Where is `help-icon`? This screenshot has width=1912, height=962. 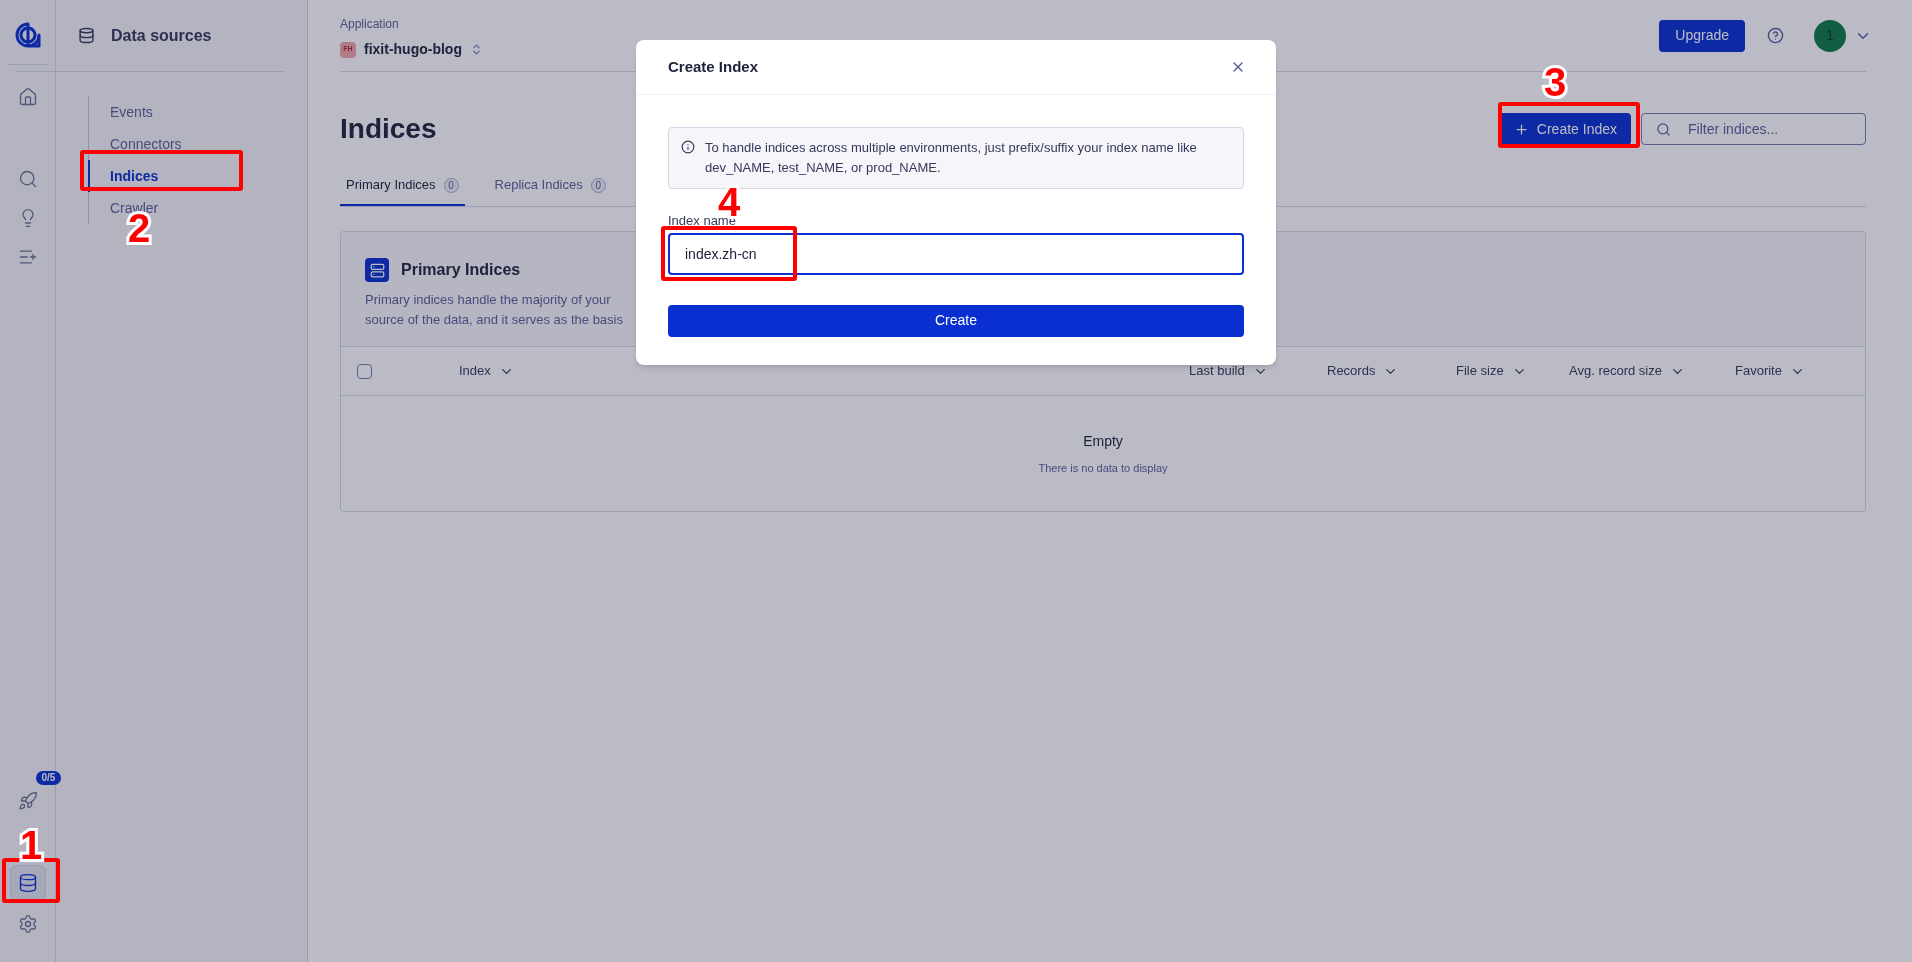 help-icon is located at coordinates (1775, 35).